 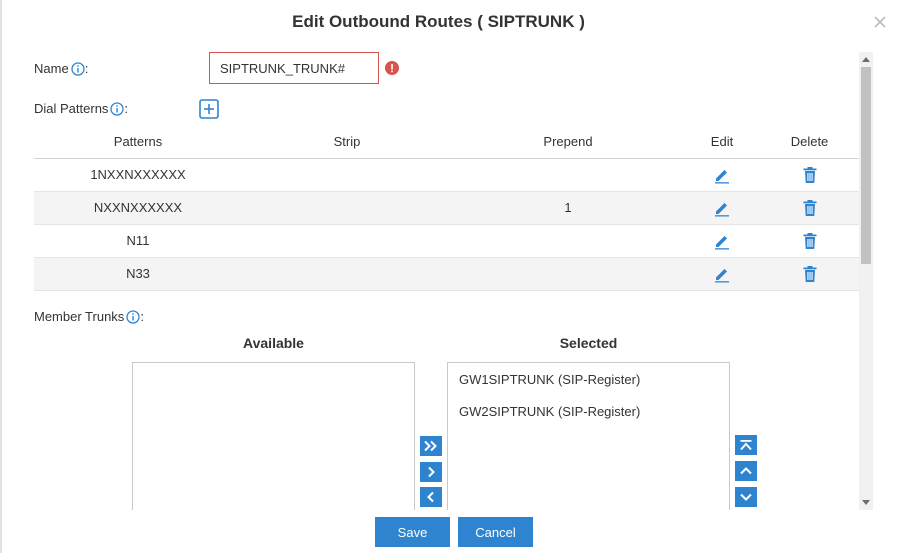 What do you see at coordinates (431, 446) in the screenshot?
I see `double-chevron-right-icon` at bounding box center [431, 446].